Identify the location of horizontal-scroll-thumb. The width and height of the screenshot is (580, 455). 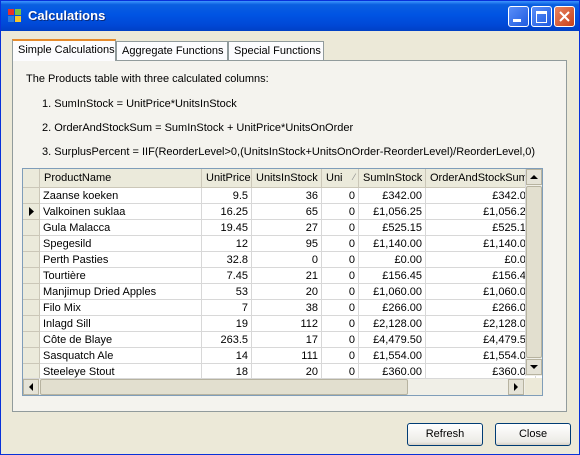
(224, 387).